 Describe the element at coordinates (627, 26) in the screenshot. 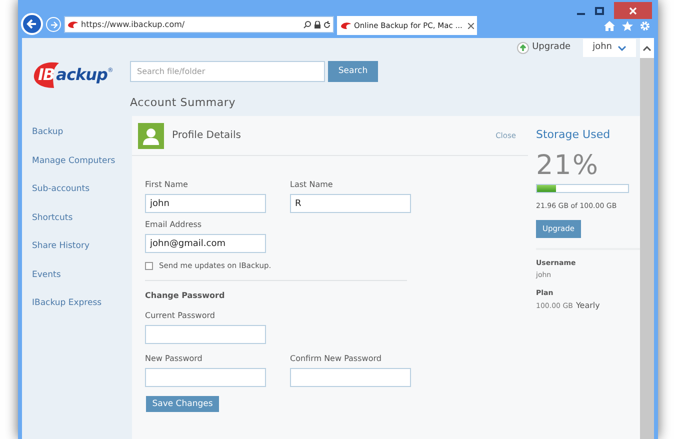

I see `star-icon` at that location.